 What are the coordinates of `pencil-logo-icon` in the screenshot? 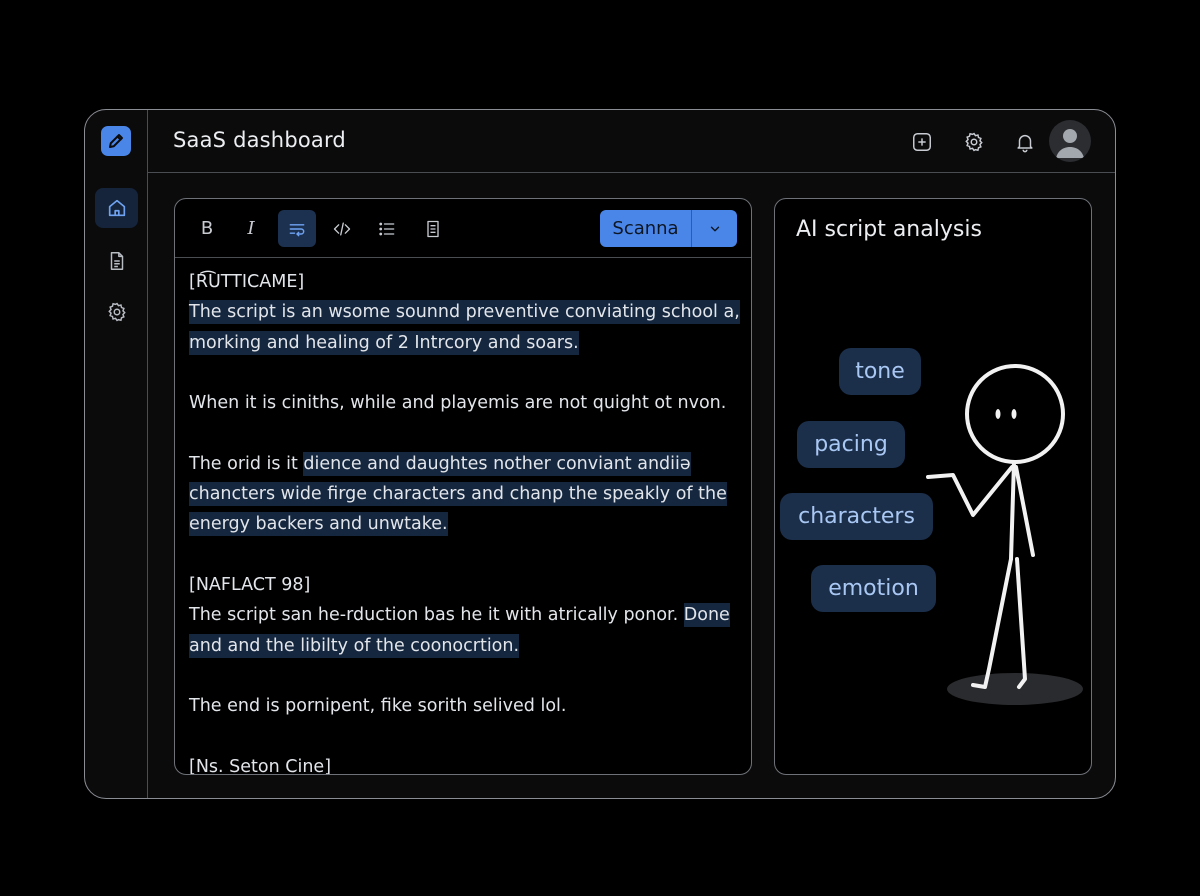 It's located at (116, 141).